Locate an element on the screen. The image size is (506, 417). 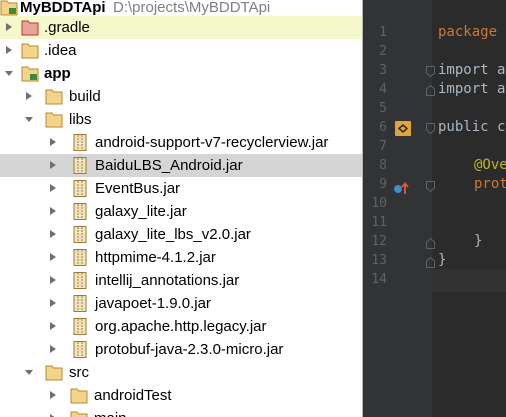
tree-row-jar: galaxy_lite_lbs_v2.0.jar is located at coordinates (181, 234).